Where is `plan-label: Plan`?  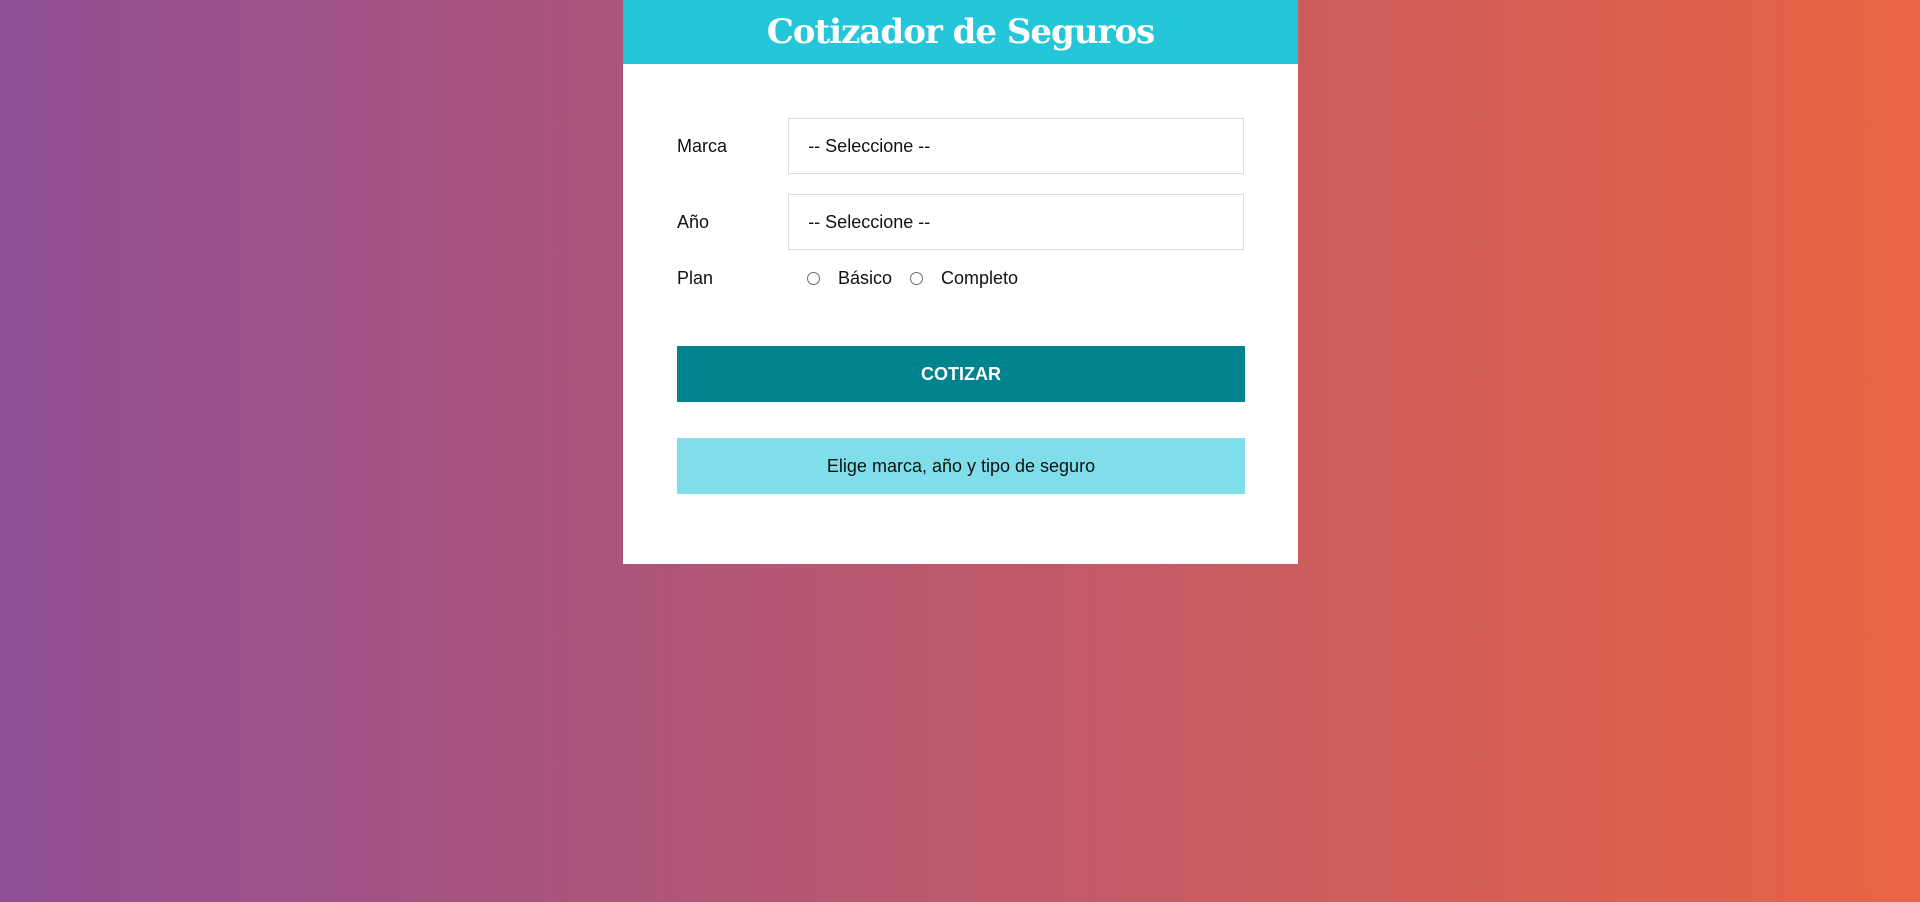
plan-label: Plan is located at coordinates (695, 277).